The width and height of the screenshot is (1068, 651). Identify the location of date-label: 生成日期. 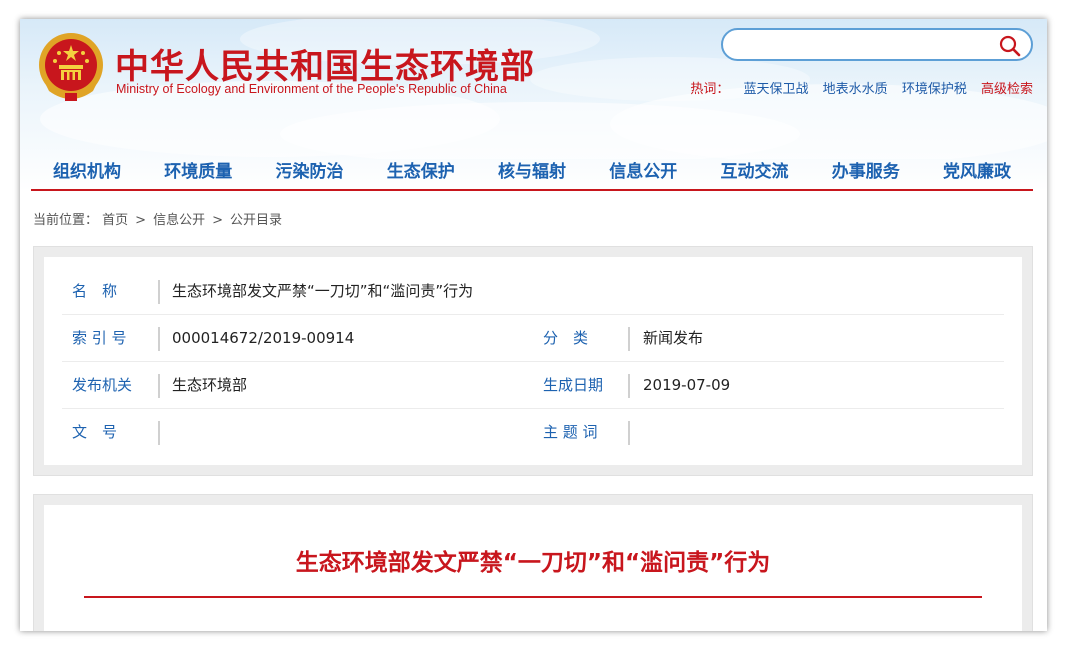
(573, 385).